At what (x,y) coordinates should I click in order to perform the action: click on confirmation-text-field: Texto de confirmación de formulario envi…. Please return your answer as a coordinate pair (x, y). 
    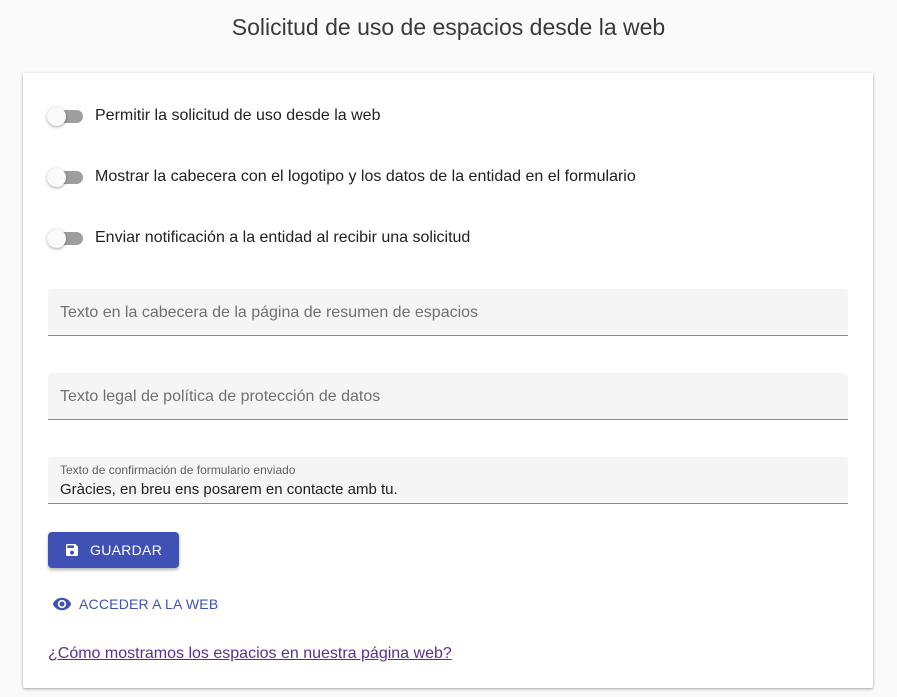
    Looking at the image, I should click on (448, 480).